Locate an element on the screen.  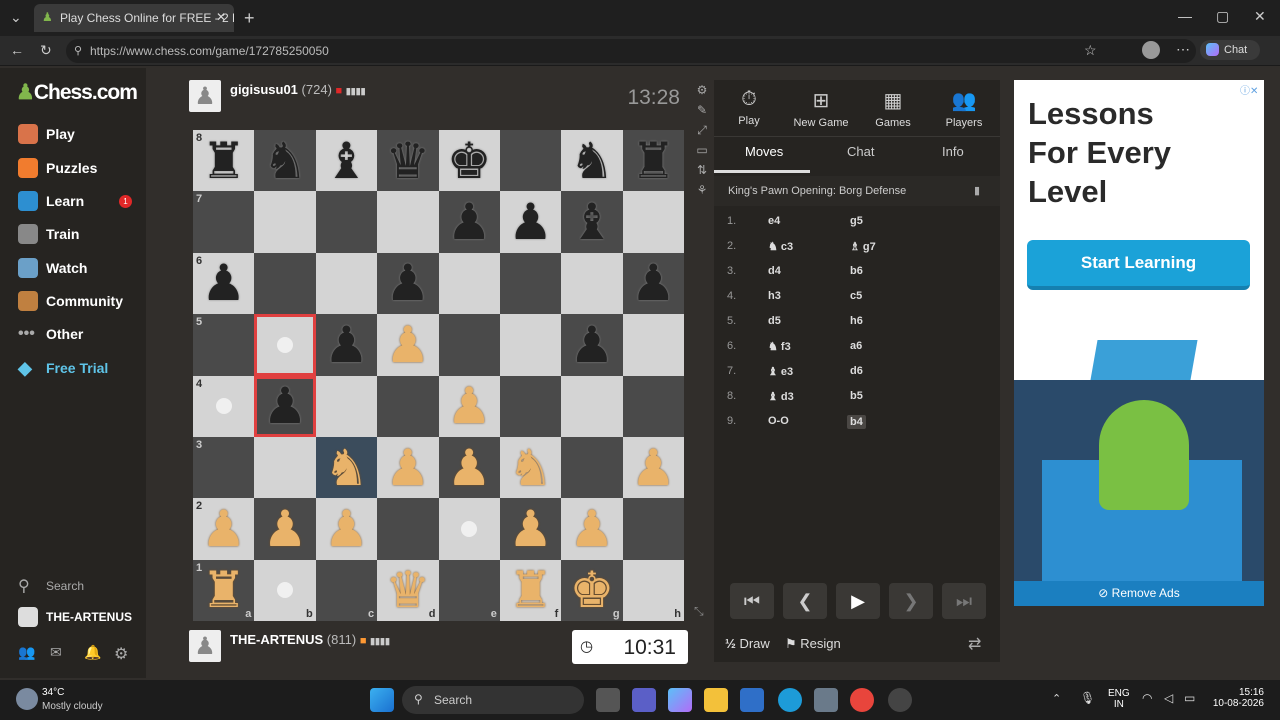
minimize-icon: — is located at coordinates (1185, 16).